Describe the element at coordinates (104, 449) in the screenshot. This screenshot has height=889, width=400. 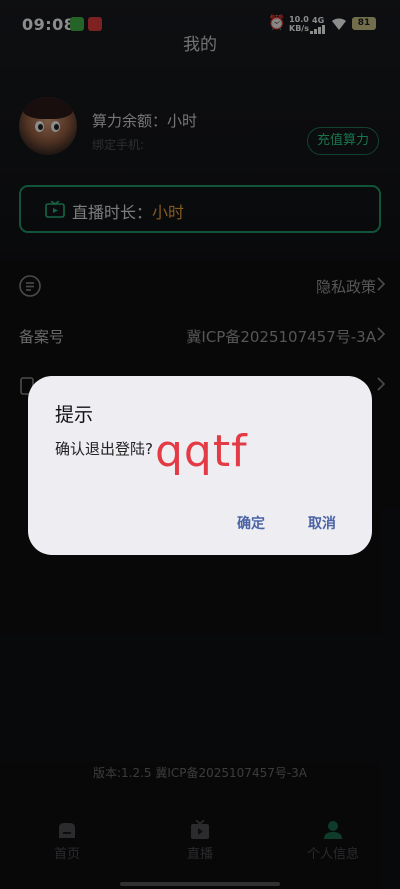
I see `dialog-message: 确认退出登陆?` at that location.